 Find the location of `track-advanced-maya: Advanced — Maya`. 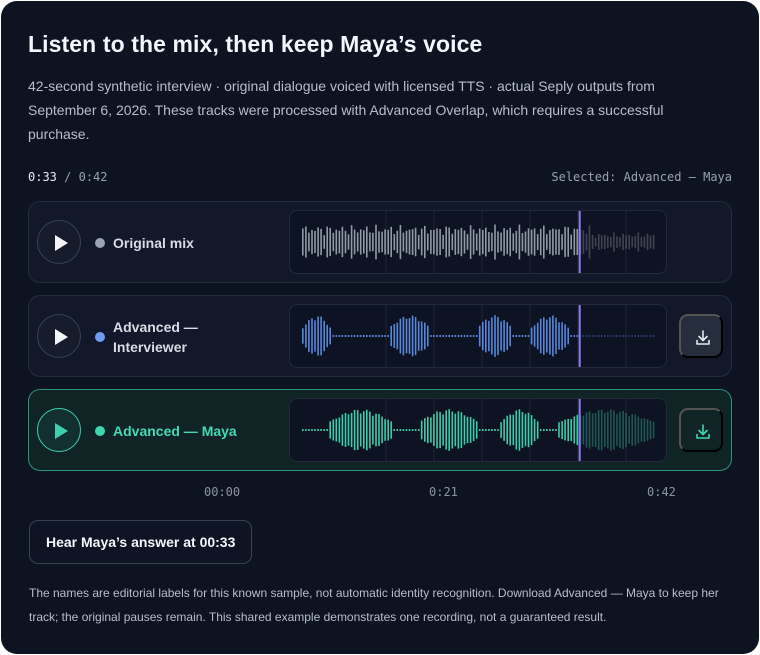

track-advanced-maya: Advanced — Maya is located at coordinates (380, 430).